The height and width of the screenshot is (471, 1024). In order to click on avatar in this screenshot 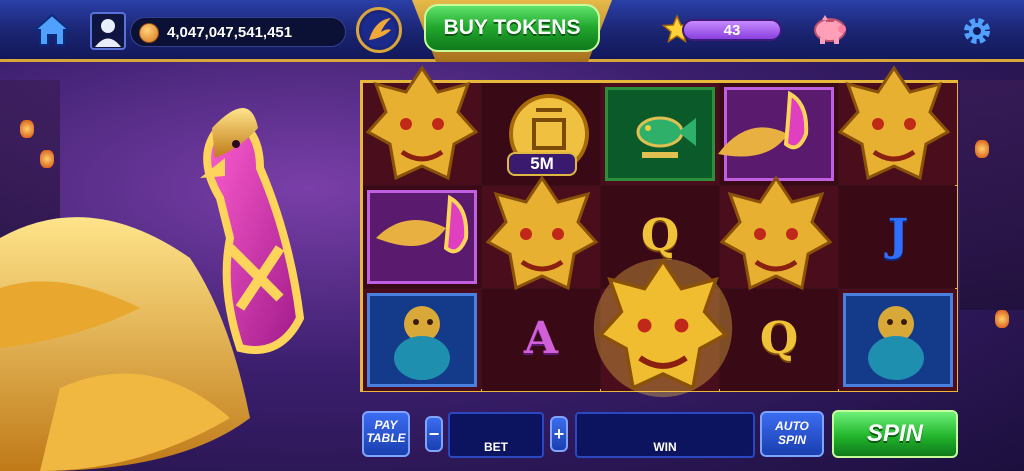, I will do `click(108, 31)`.